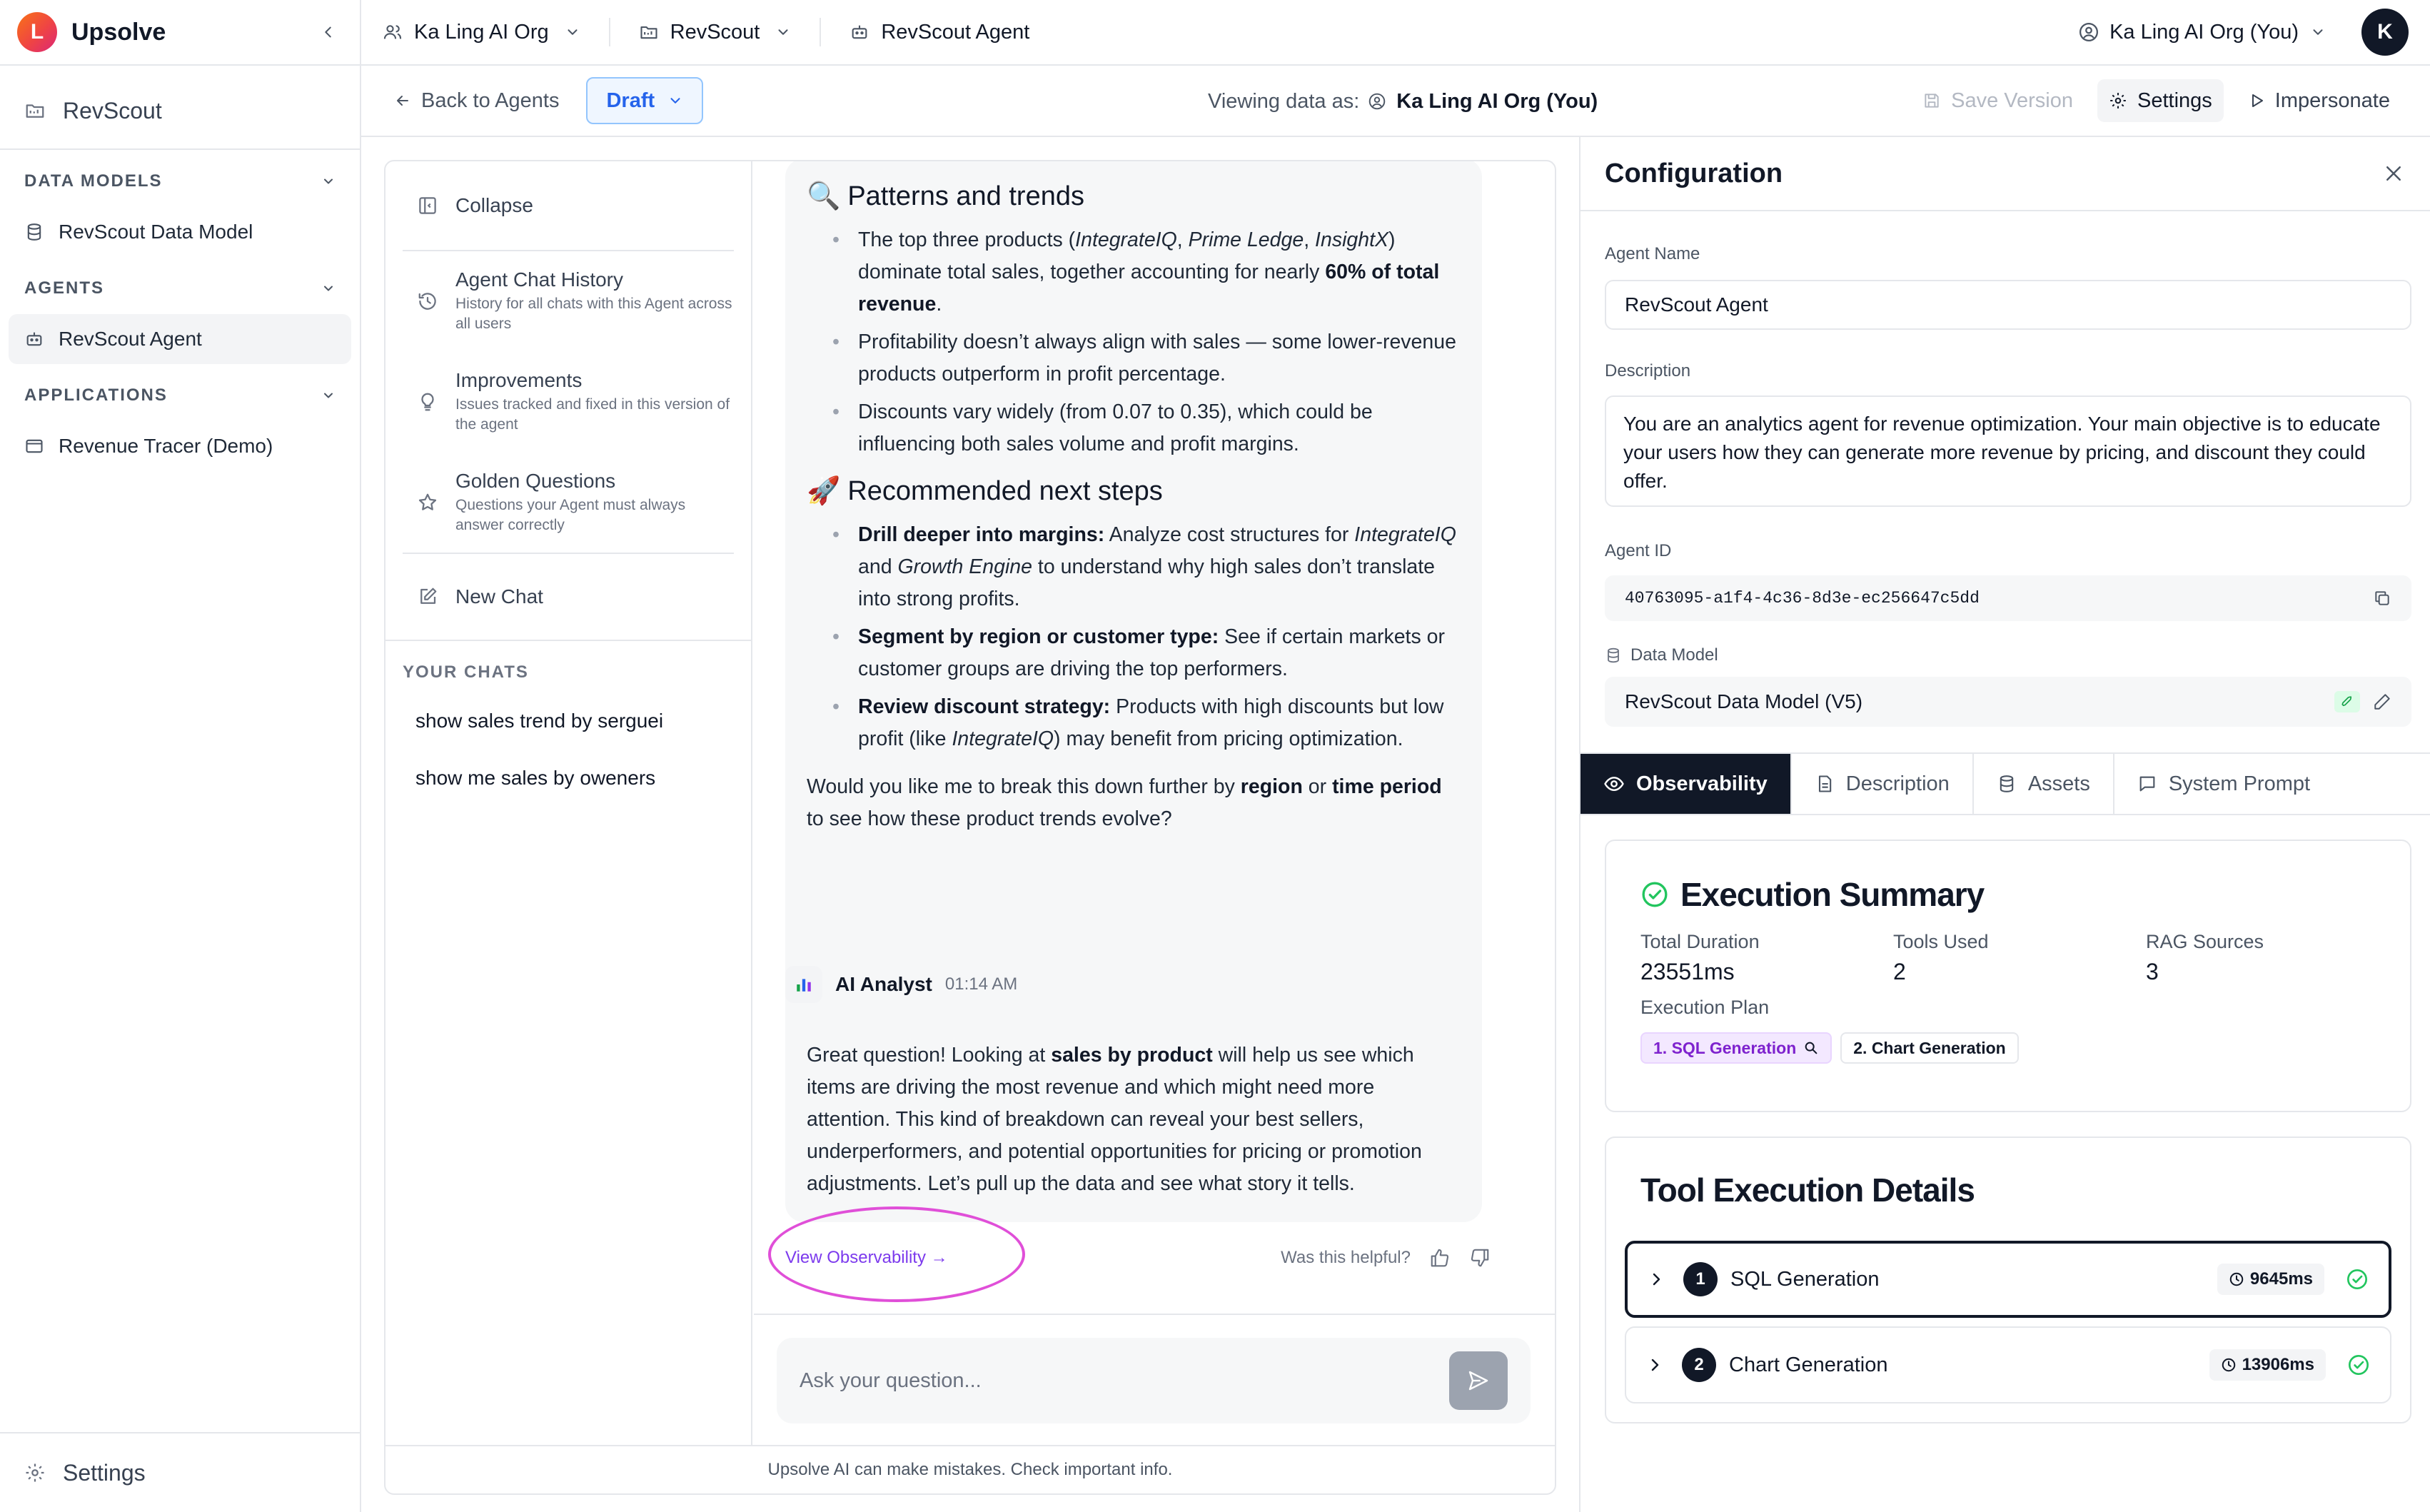 Image resolution: width=2430 pixels, height=1512 pixels. What do you see at coordinates (568, 778) in the screenshot?
I see `chat-list-item: show me sales by oweners` at bounding box center [568, 778].